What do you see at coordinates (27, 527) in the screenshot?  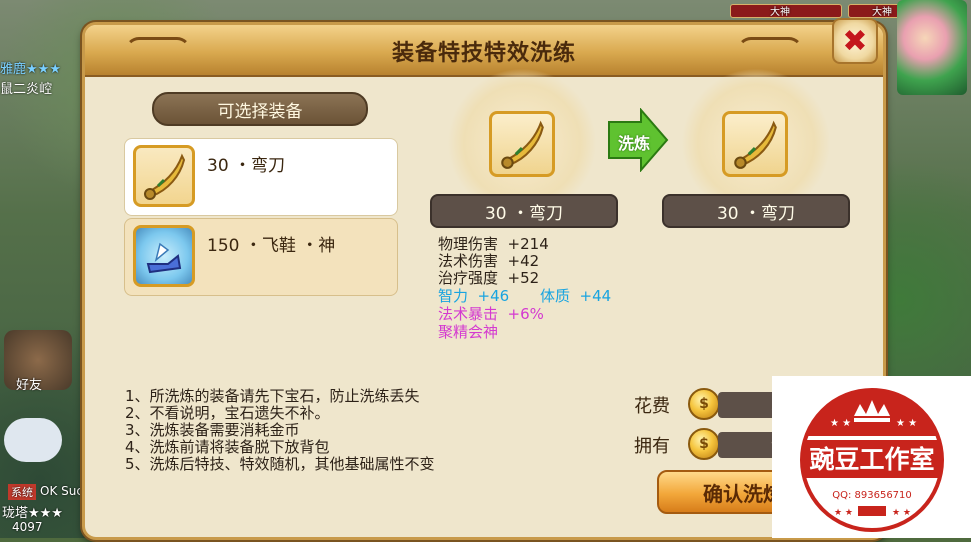 I see `bottom-number: 4097` at bounding box center [27, 527].